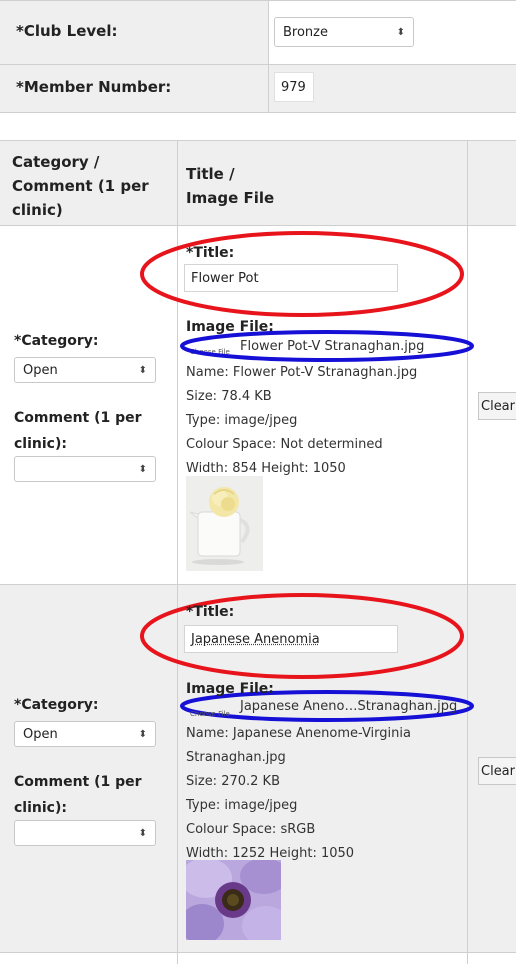  I want to click on title-input: Japanese Anenomia, so click(291, 639).